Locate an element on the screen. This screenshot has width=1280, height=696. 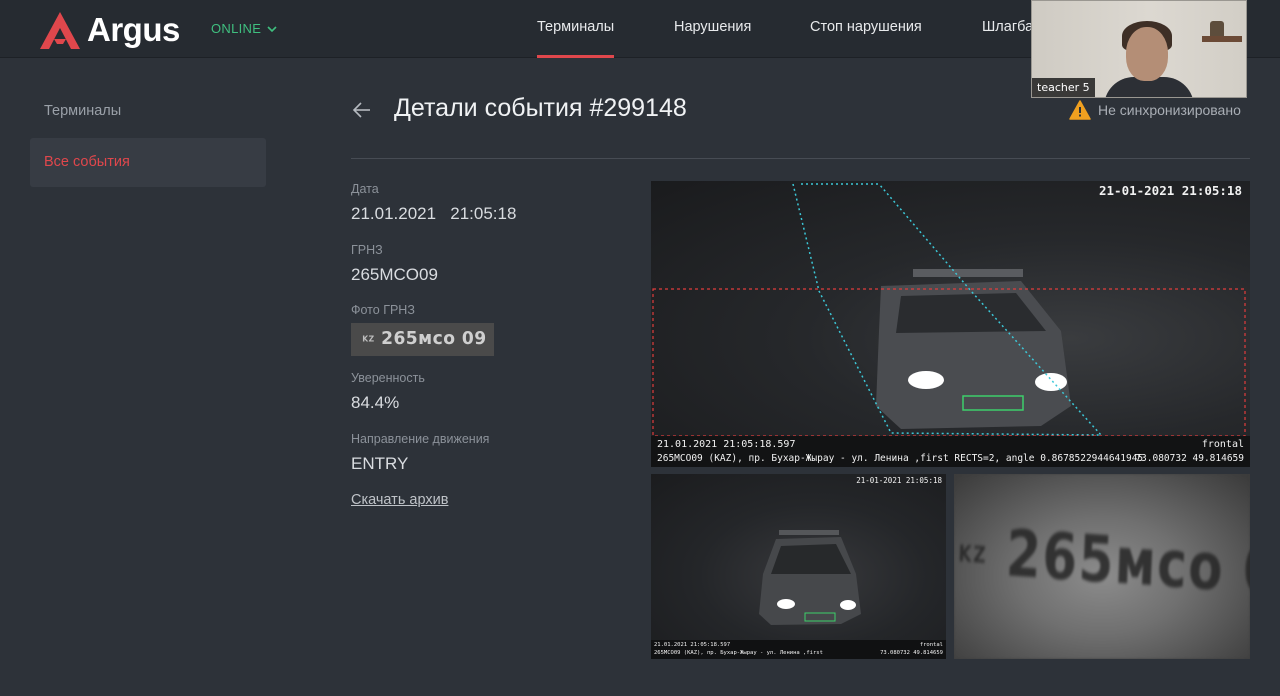
status-dropdown: ONLINE is located at coordinates (244, 28).